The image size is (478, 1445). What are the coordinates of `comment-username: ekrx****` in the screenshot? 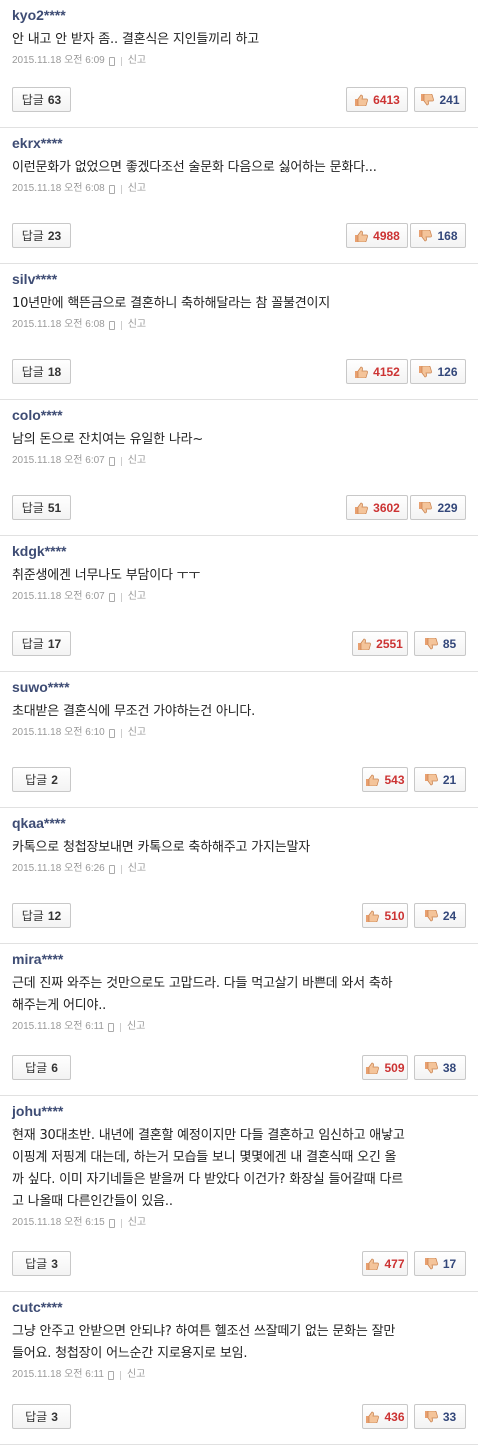 It's located at (239, 139).